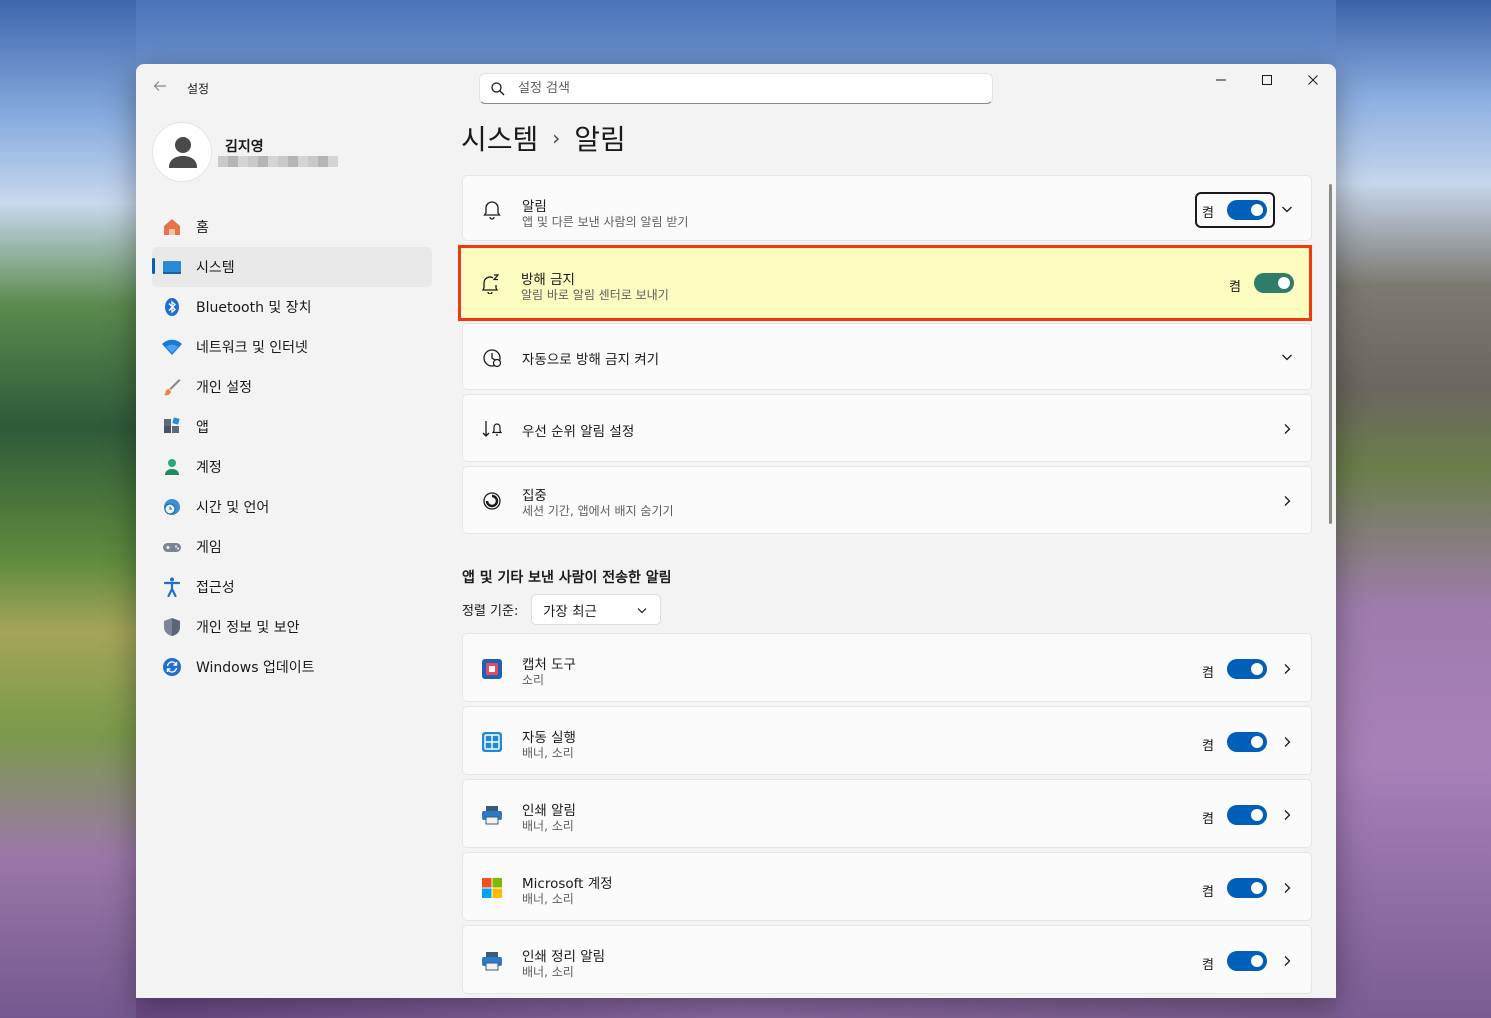 This screenshot has width=1491, height=1018. Describe the element at coordinates (172, 467) in the screenshot. I see `account-icon` at that location.